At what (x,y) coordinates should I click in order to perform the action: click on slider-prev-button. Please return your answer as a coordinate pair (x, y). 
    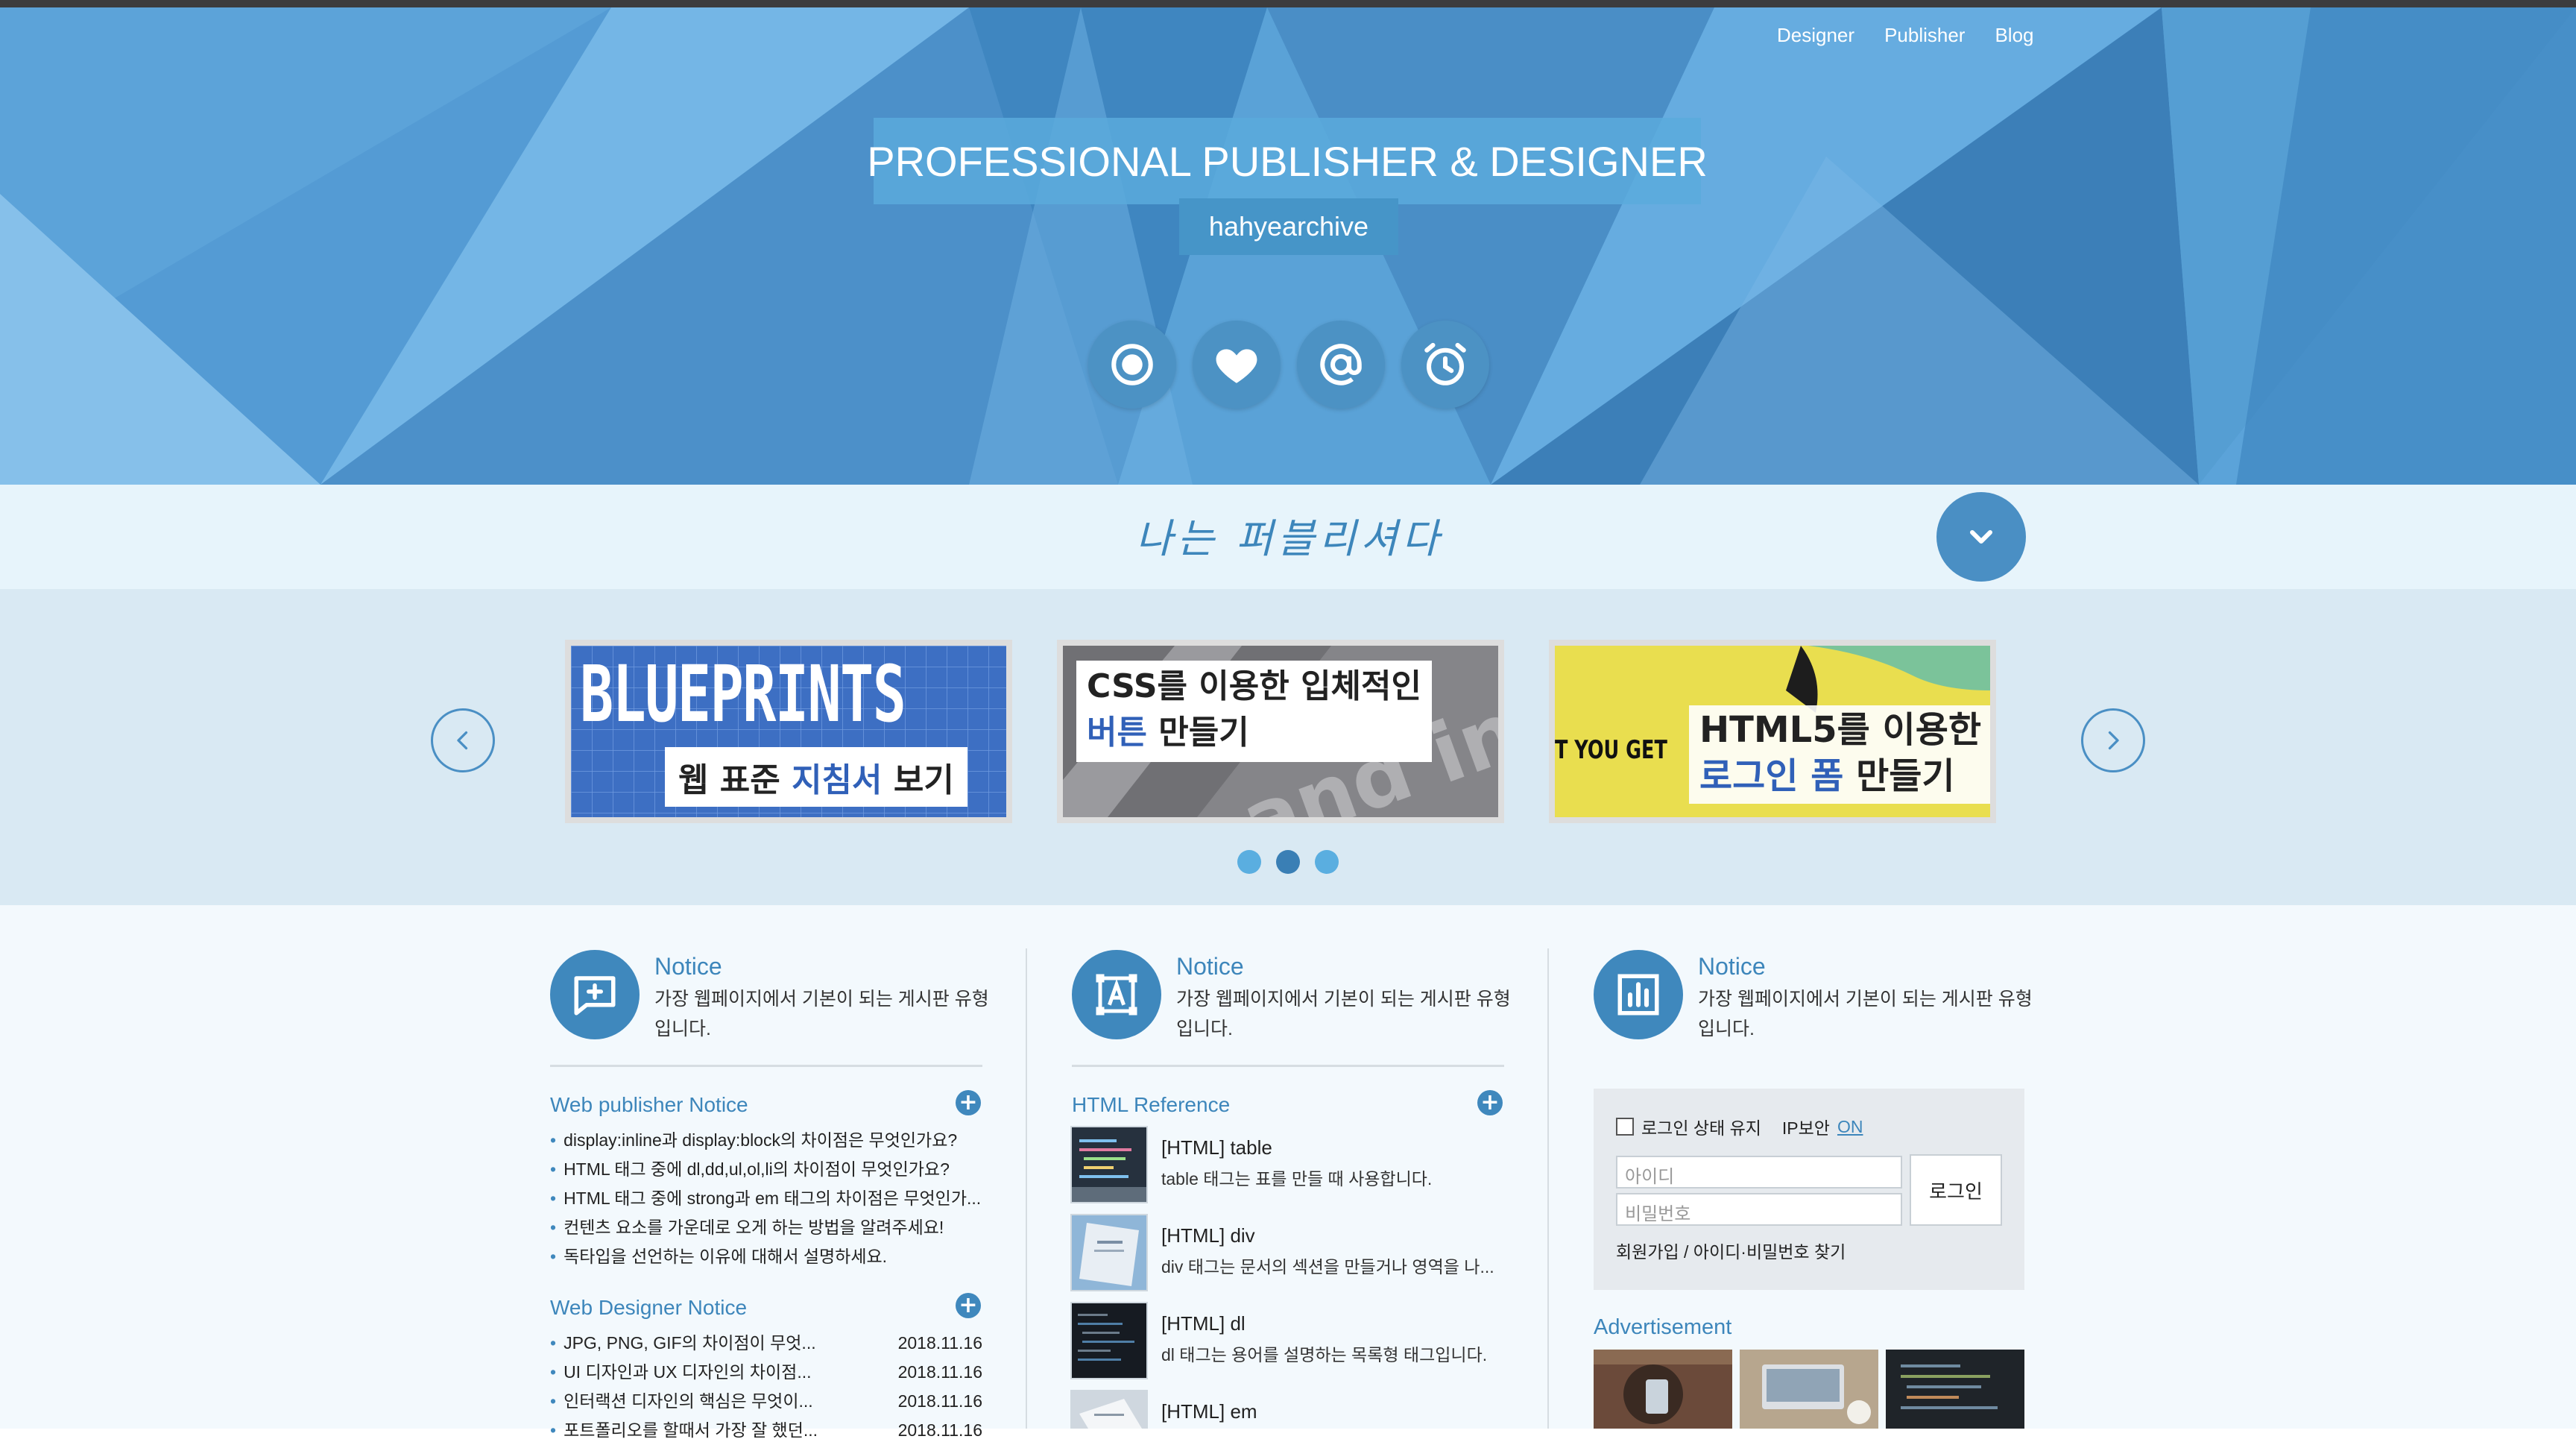
    Looking at the image, I should click on (463, 740).